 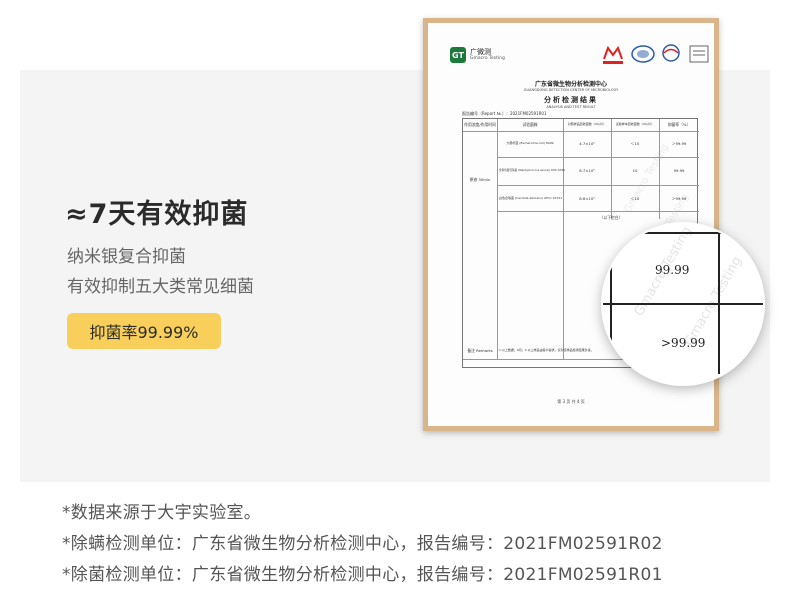 What do you see at coordinates (587, 198) in the screenshot?
I see `table-cell-control: 8.6×10⁵` at bounding box center [587, 198].